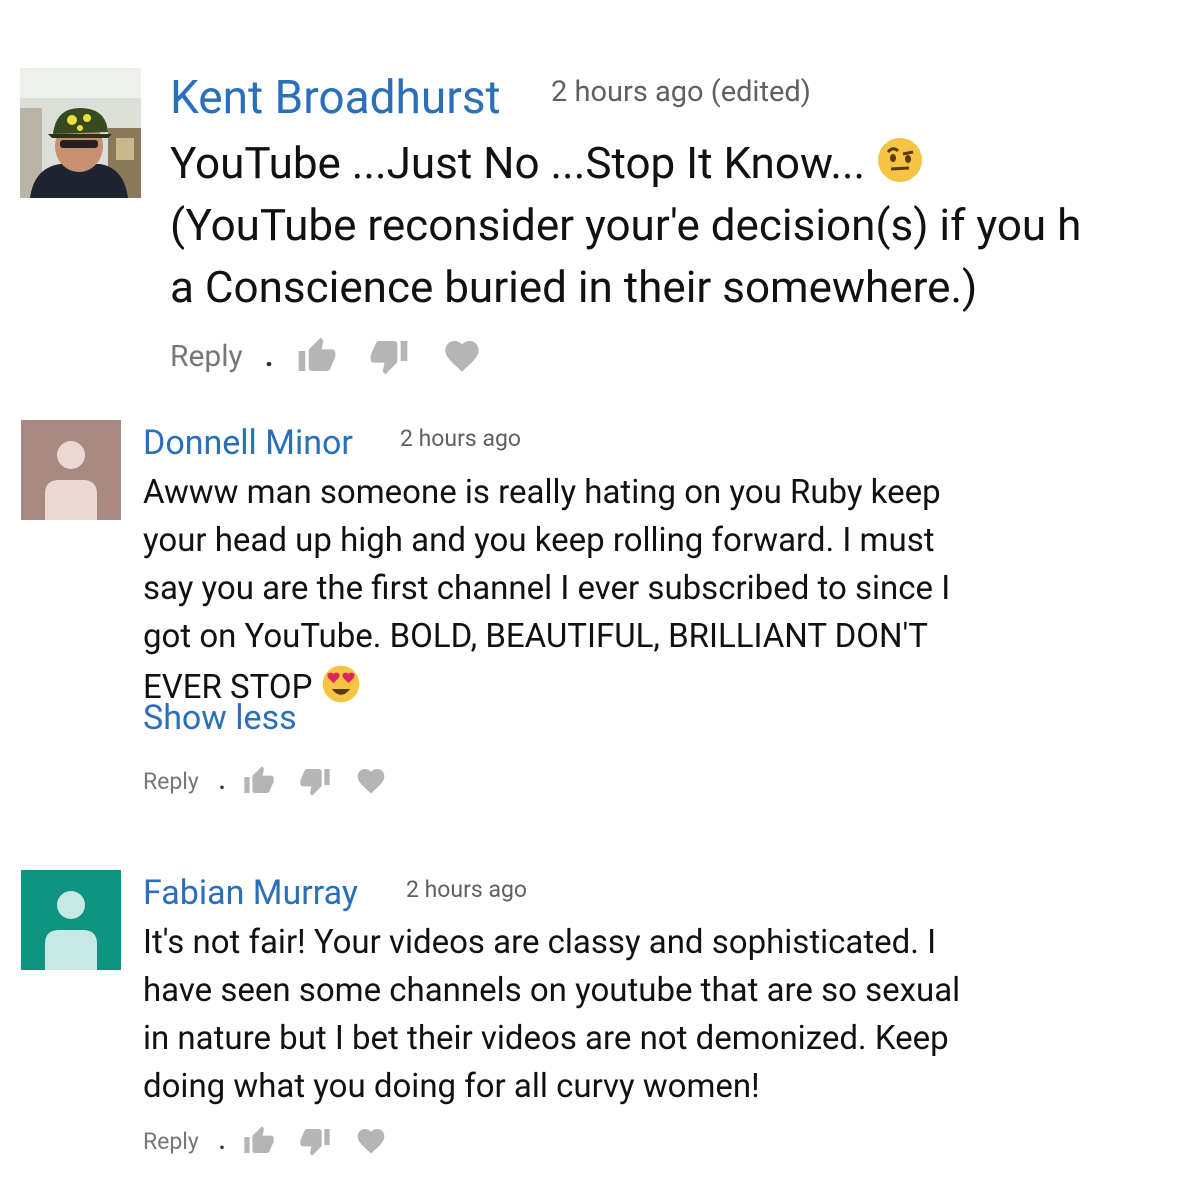  I want to click on comment-author: Kent Broadhurst, so click(335, 98).